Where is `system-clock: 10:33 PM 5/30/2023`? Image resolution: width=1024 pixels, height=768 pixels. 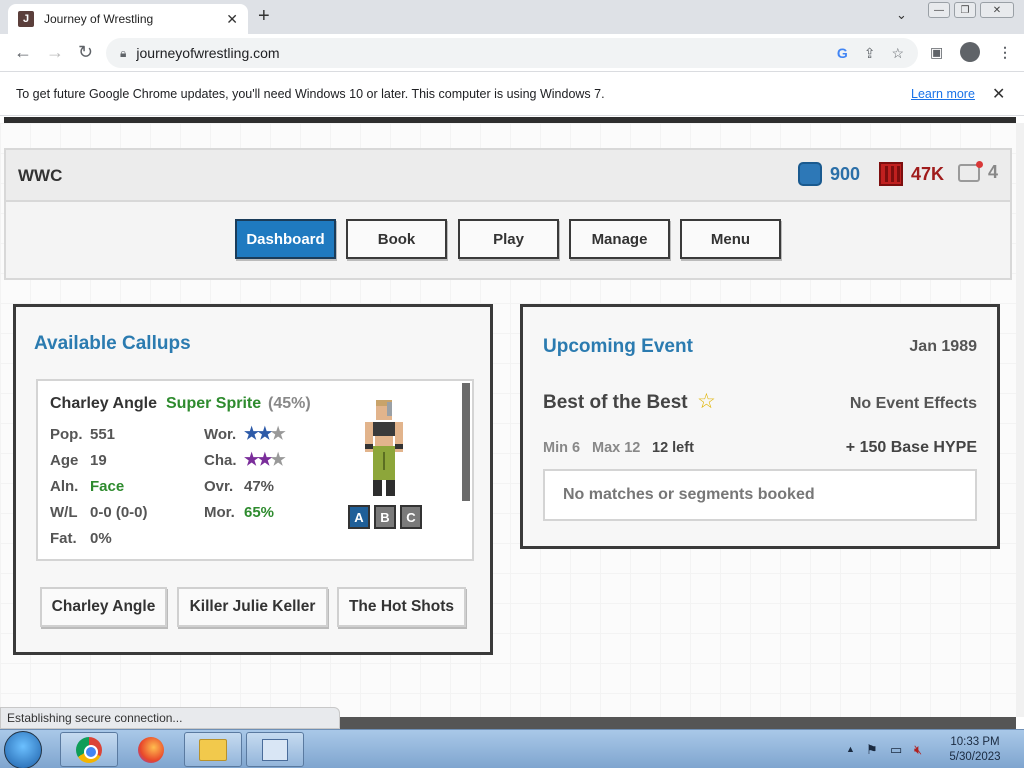 system-clock: 10:33 PM 5/30/2023 is located at coordinates (975, 750).